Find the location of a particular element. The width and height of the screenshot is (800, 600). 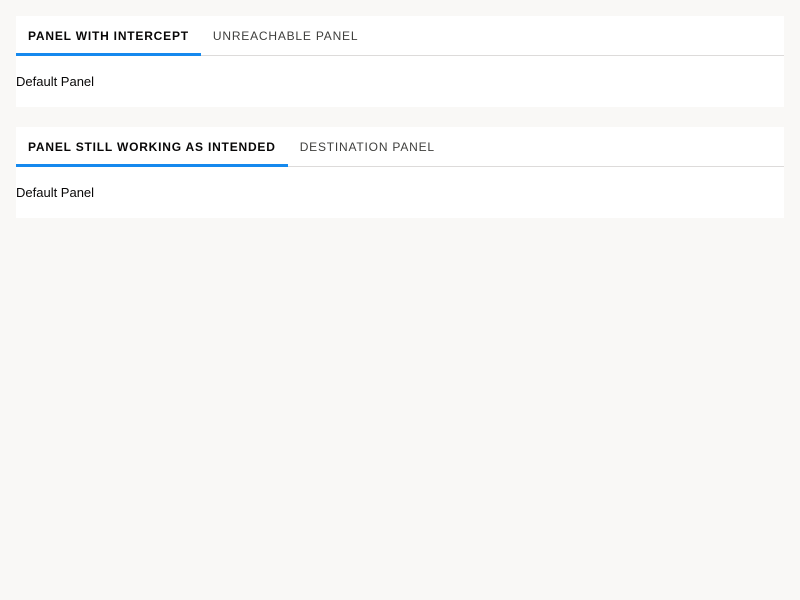

tab-bar: PANEL WITH INTERCEPT UNREACHABLE PANEL is located at coordinates (400, 36).